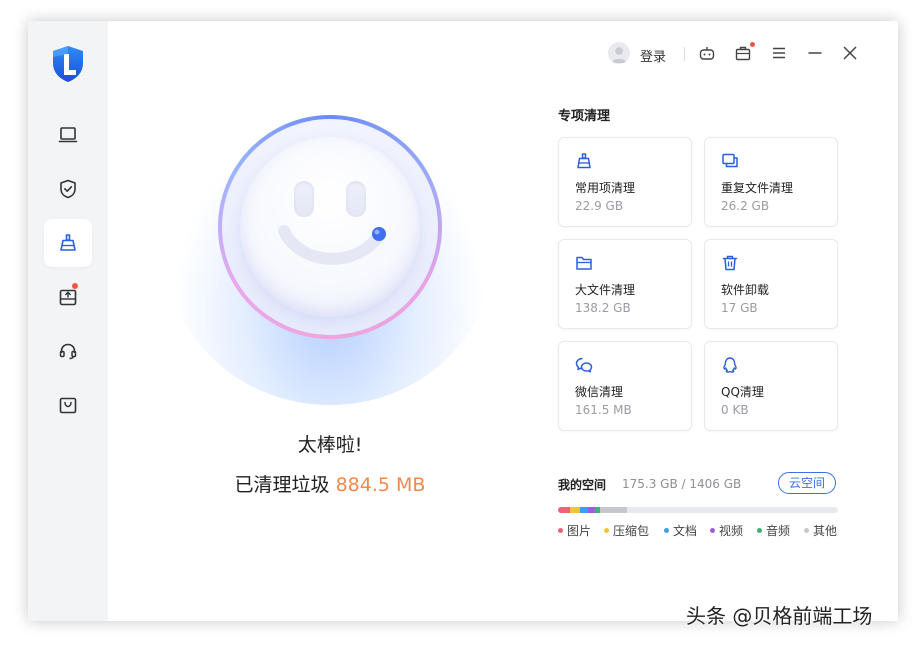 The image size is (921, 645). Describe the element at coordinates (68, 64) in the screenshot. I see `app-logo-icon` at that location.